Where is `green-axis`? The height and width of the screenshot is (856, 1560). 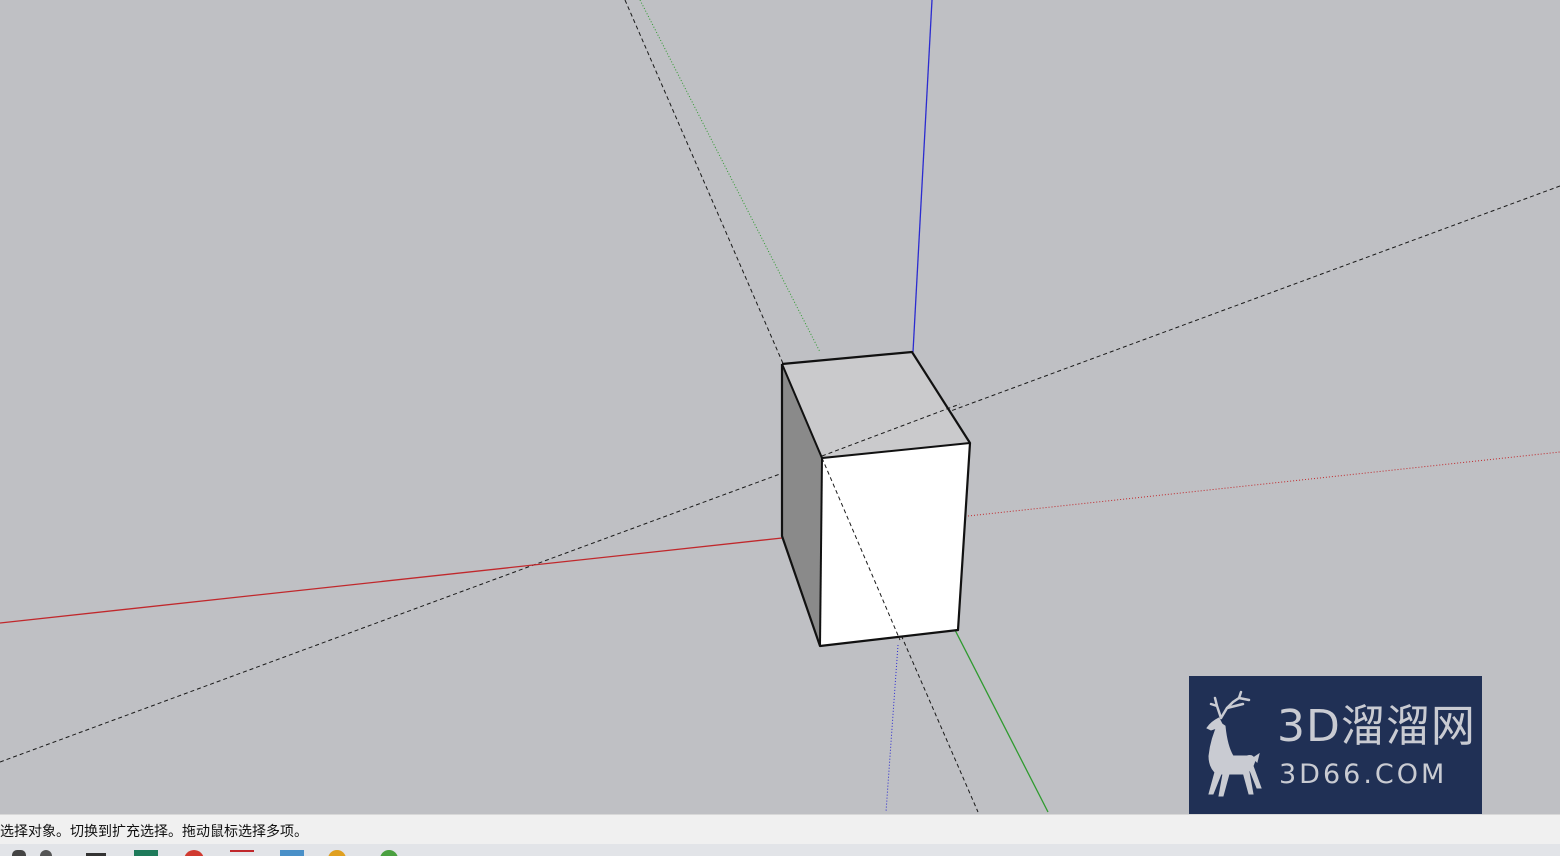 green-axis is located at coordinates (1001, 721).